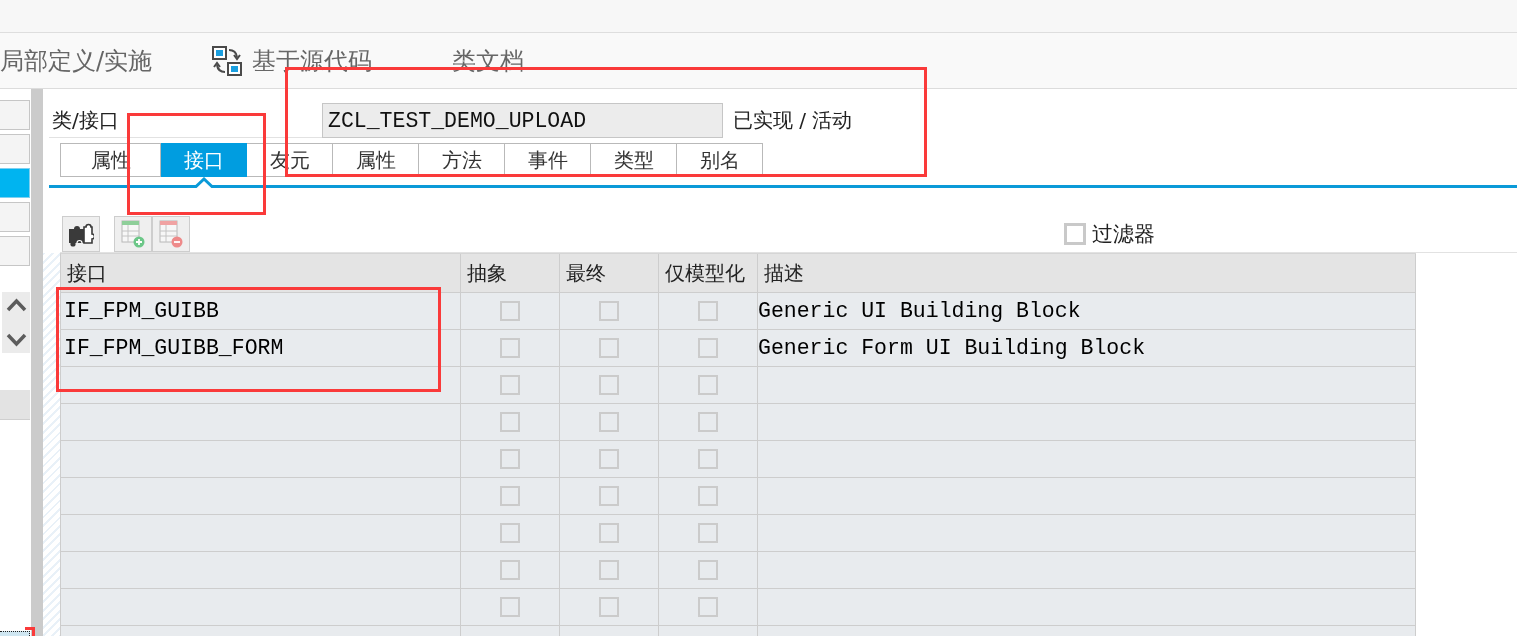  I want to click on insert-row-button, so click(133, 234).